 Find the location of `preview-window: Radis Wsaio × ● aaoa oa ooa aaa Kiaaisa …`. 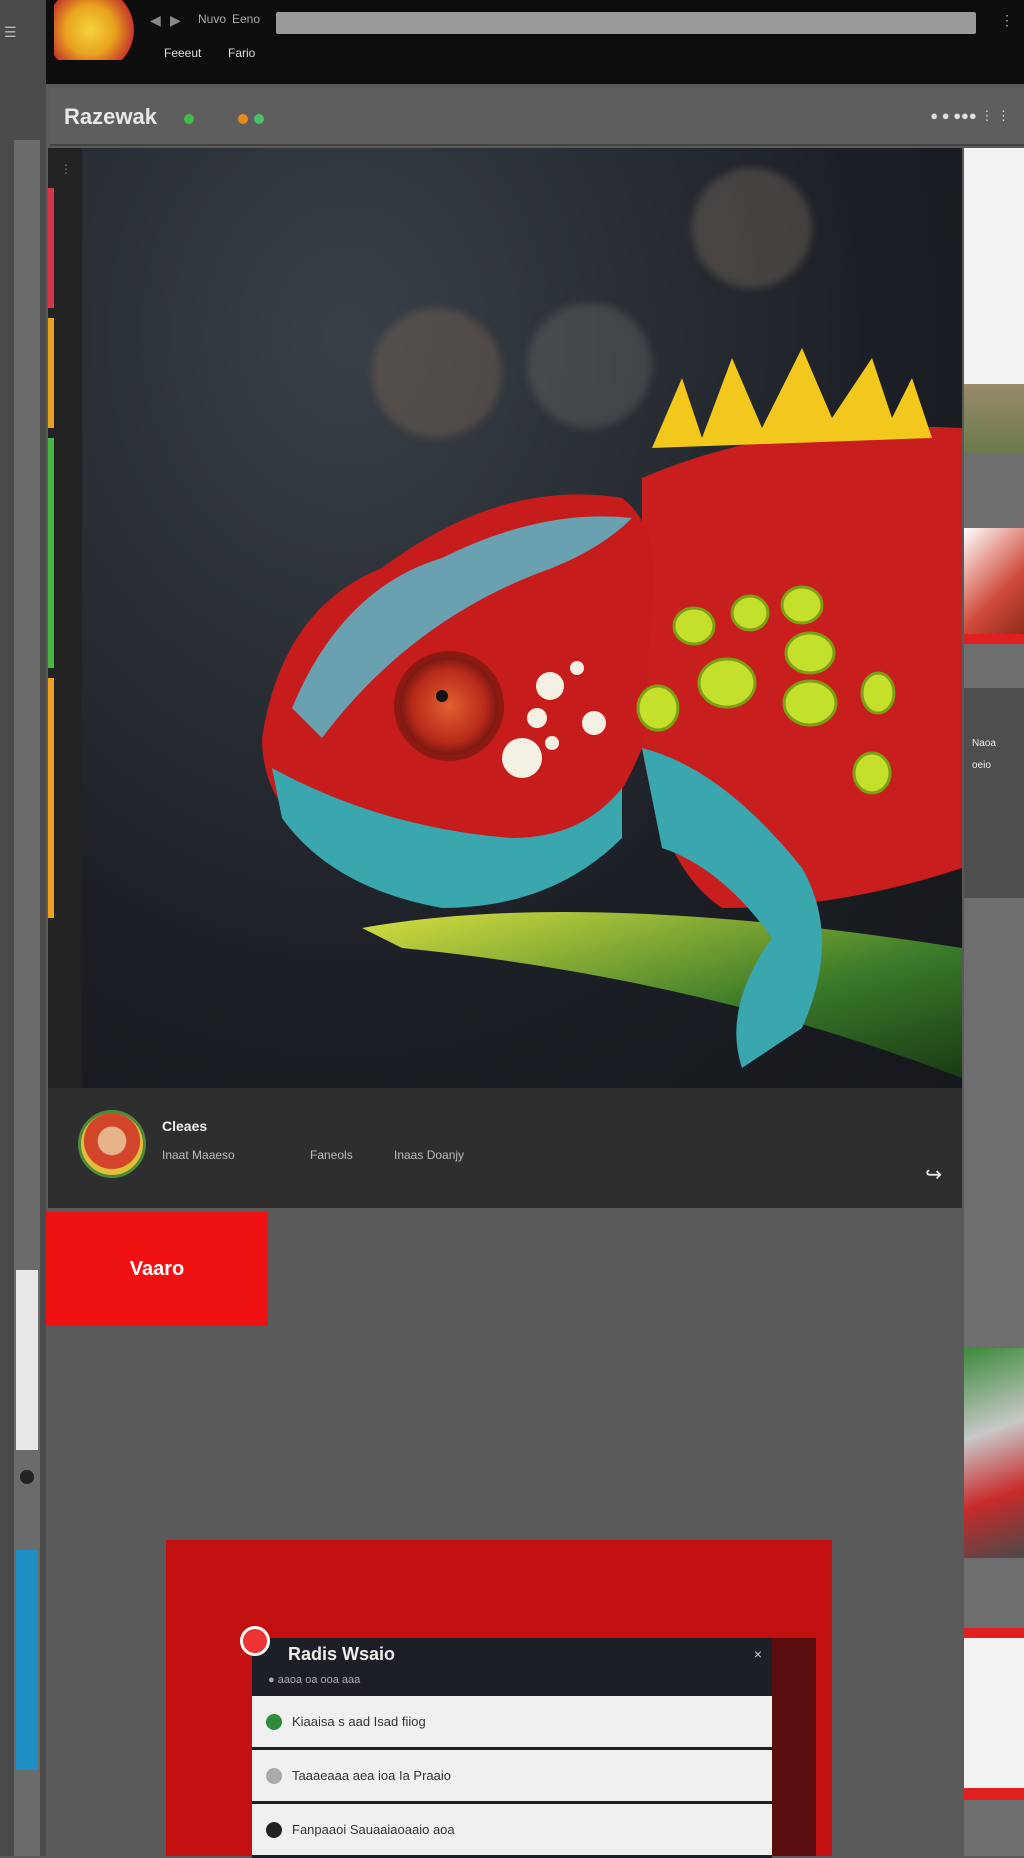

preview-window: Radis Wsaio × ● aaoa oa ooa aaa Kiaaisa … is located at coordinates (506, 1742).